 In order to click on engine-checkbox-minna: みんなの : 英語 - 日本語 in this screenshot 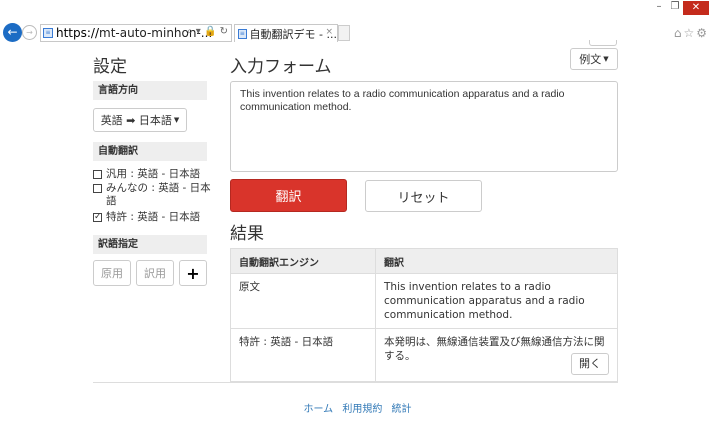, I will do `click(152, 195)`.